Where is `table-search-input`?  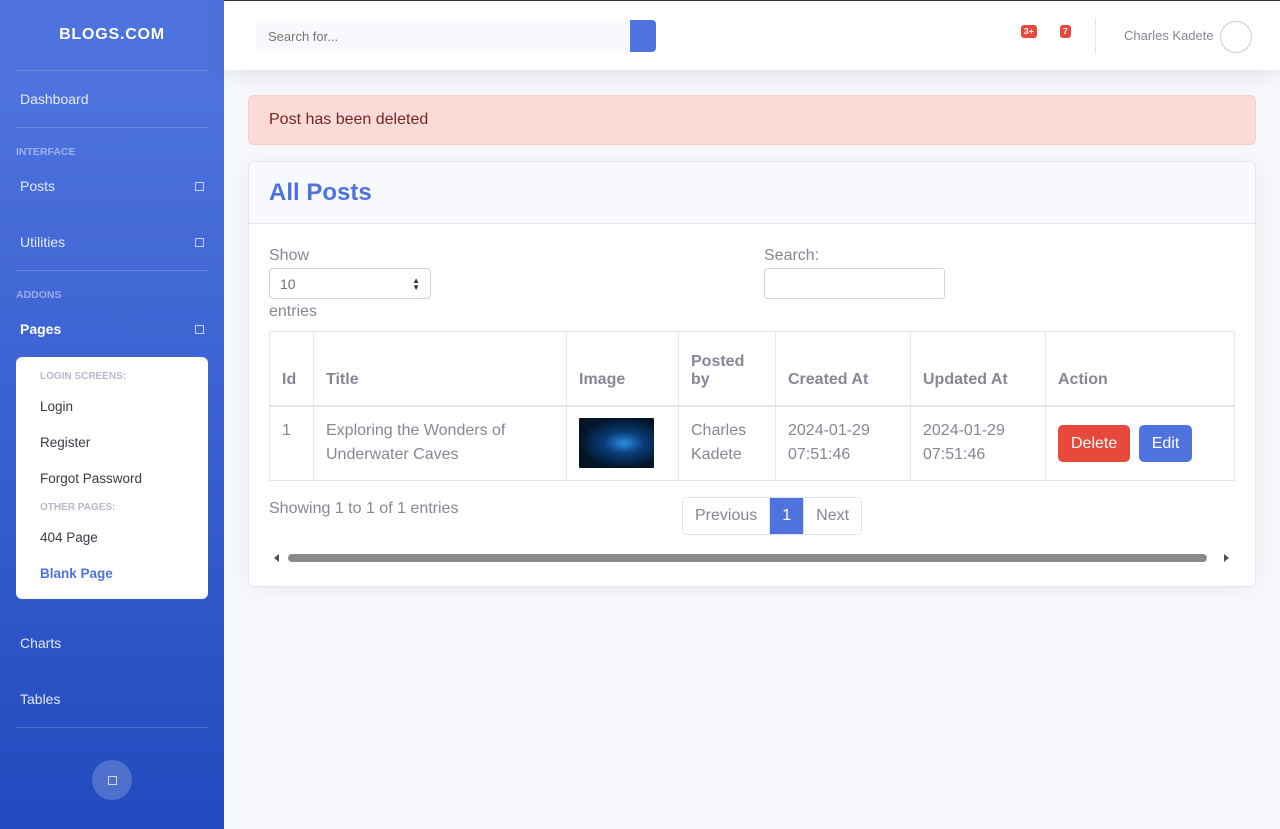 table-search-input is located at coordinates (854, 283).